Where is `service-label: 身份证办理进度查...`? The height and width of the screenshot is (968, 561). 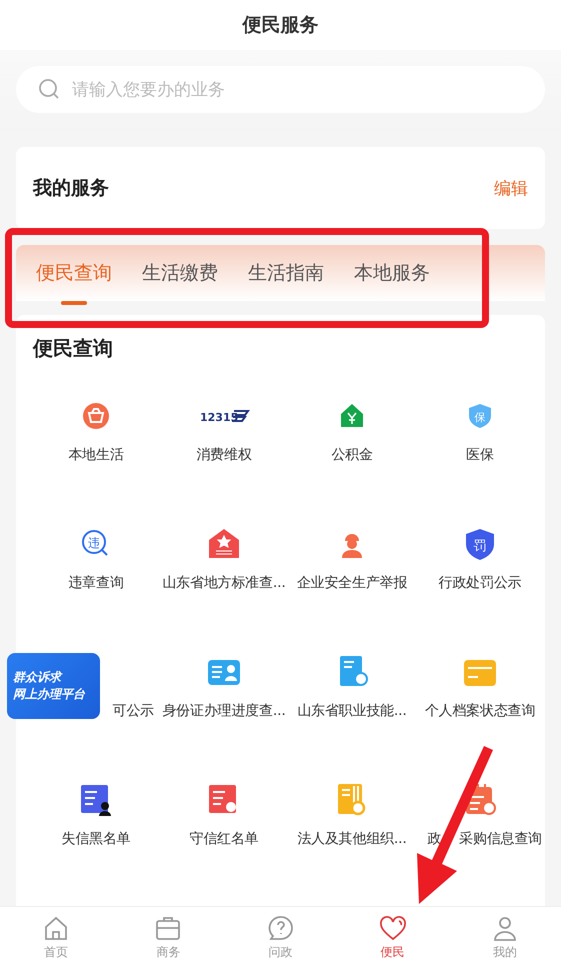
service-label: 身份证办理进度查... is located at coordinates (224, 711).